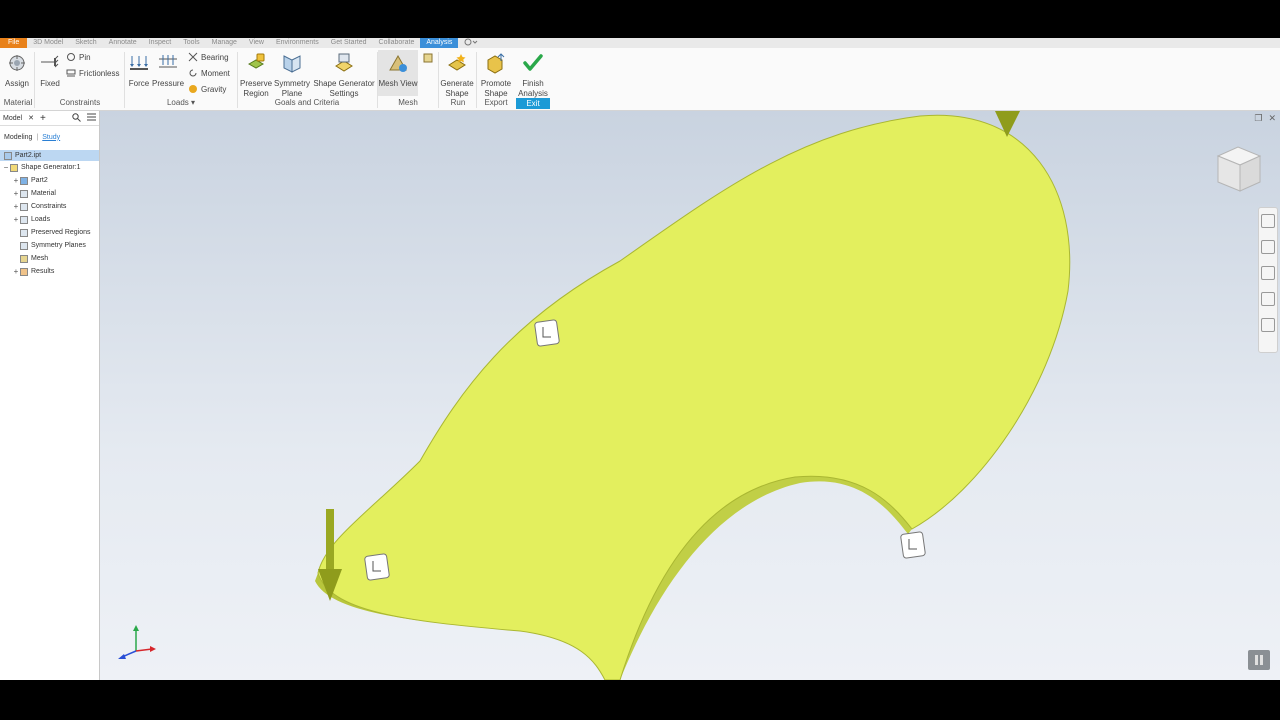 Image resolution: width=1280 pixels, height=720 pixels. What do you see at coordinates (256, 43) in the screenshot?
I see `tab-view: View` at bounding box center [256, 43].